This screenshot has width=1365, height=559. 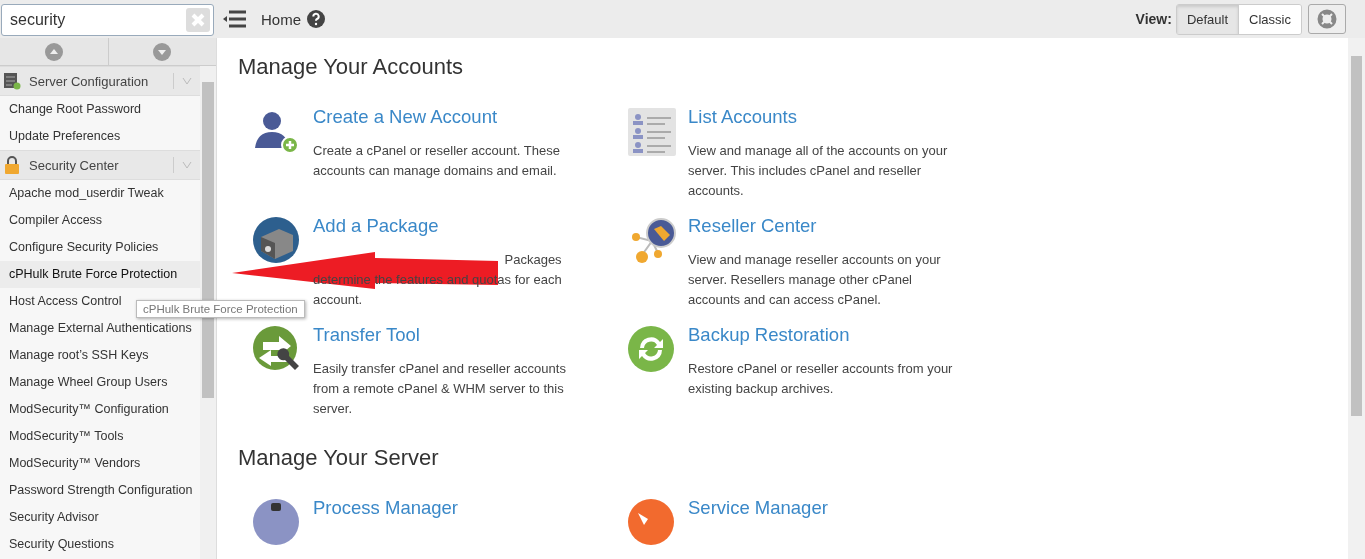 I want to click on card-description: View and manage reseller accounts on your, so click(x=814, y=260).